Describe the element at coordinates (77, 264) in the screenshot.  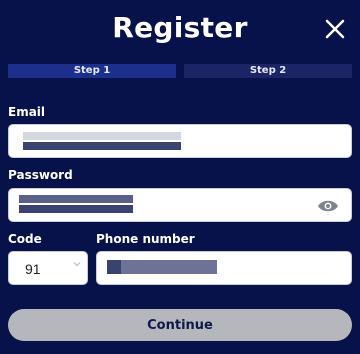
I see `chevron-down-icon` at that location.